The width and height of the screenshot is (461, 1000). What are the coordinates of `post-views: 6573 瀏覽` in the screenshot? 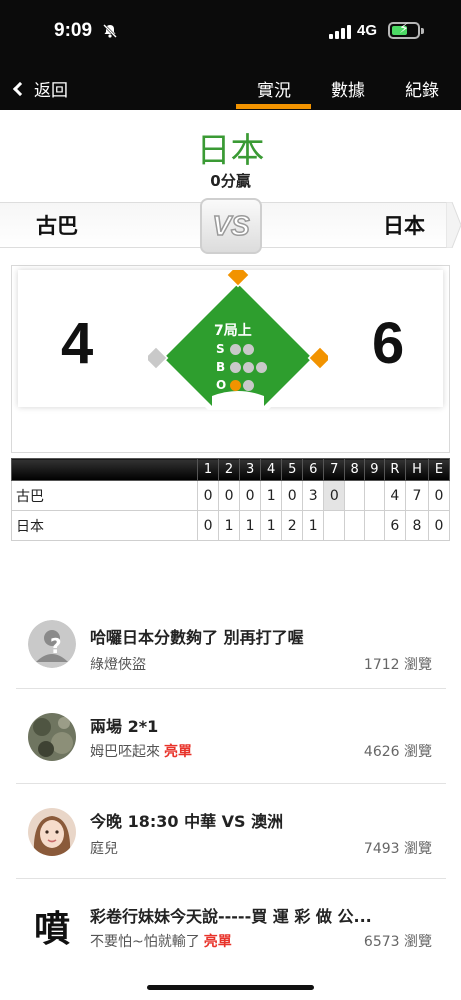 It's located at (397, 942).